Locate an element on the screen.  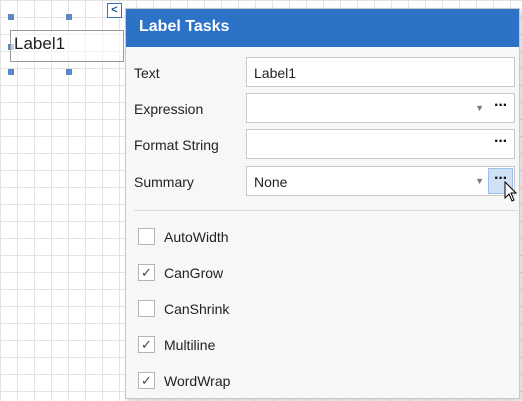
checkbox-cangrow: ✓ CanGrow is located at coordinates (238, 273).